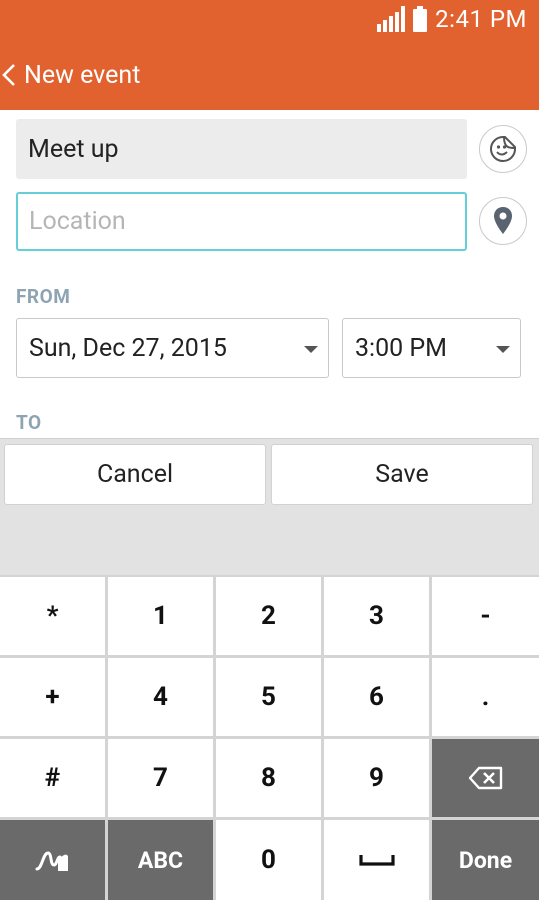  Describe the element at coordinates (401, 348) in the screenshot. I see `from-time-value: 3:00 PM` at that location.